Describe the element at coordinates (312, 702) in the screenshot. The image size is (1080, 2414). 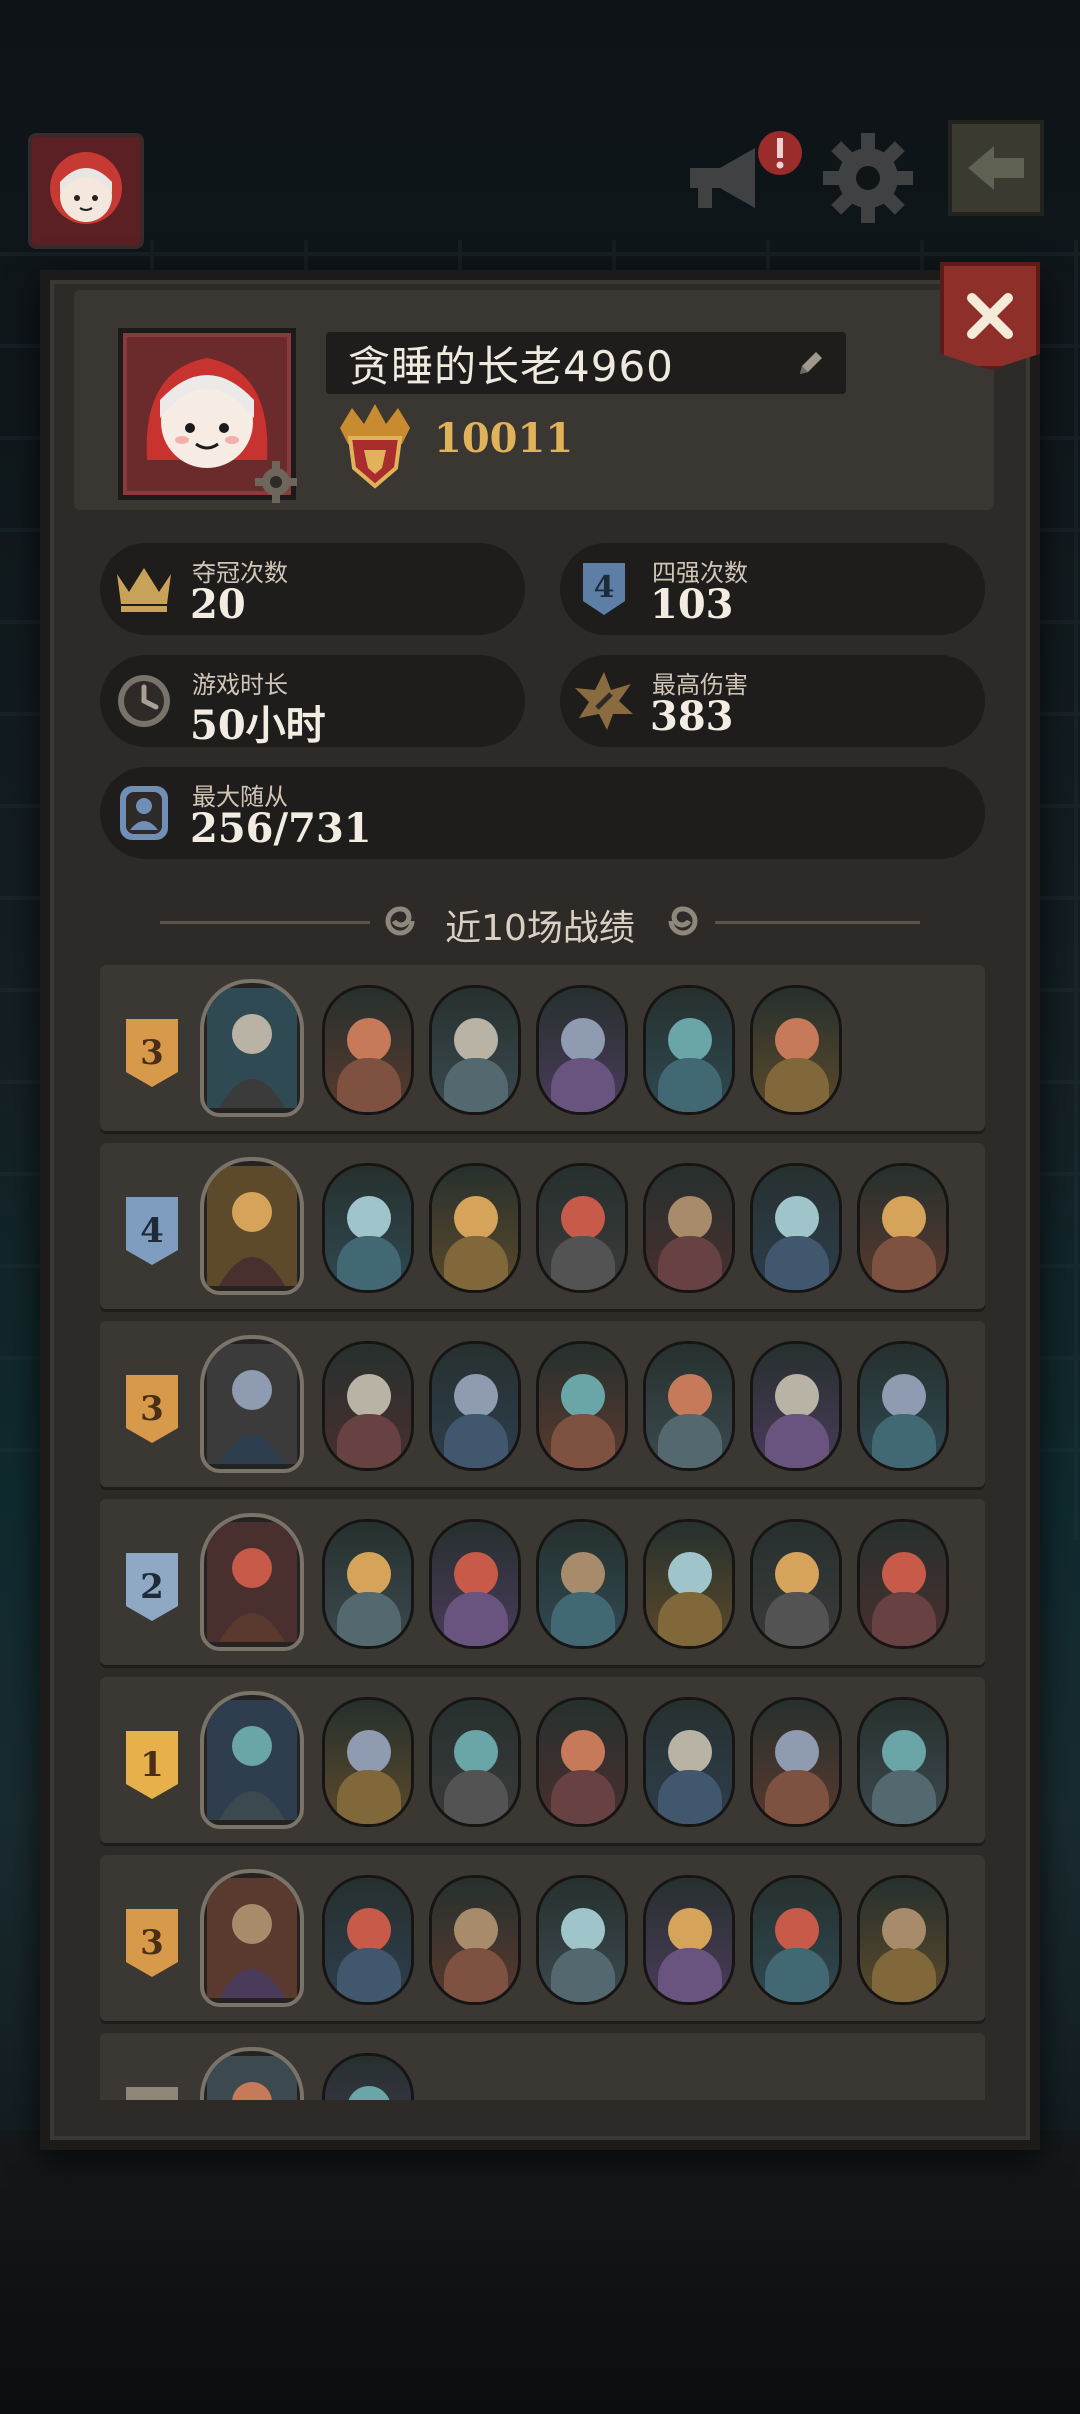
I see `stat-playtime: 游戏时长 50小时` at that location.